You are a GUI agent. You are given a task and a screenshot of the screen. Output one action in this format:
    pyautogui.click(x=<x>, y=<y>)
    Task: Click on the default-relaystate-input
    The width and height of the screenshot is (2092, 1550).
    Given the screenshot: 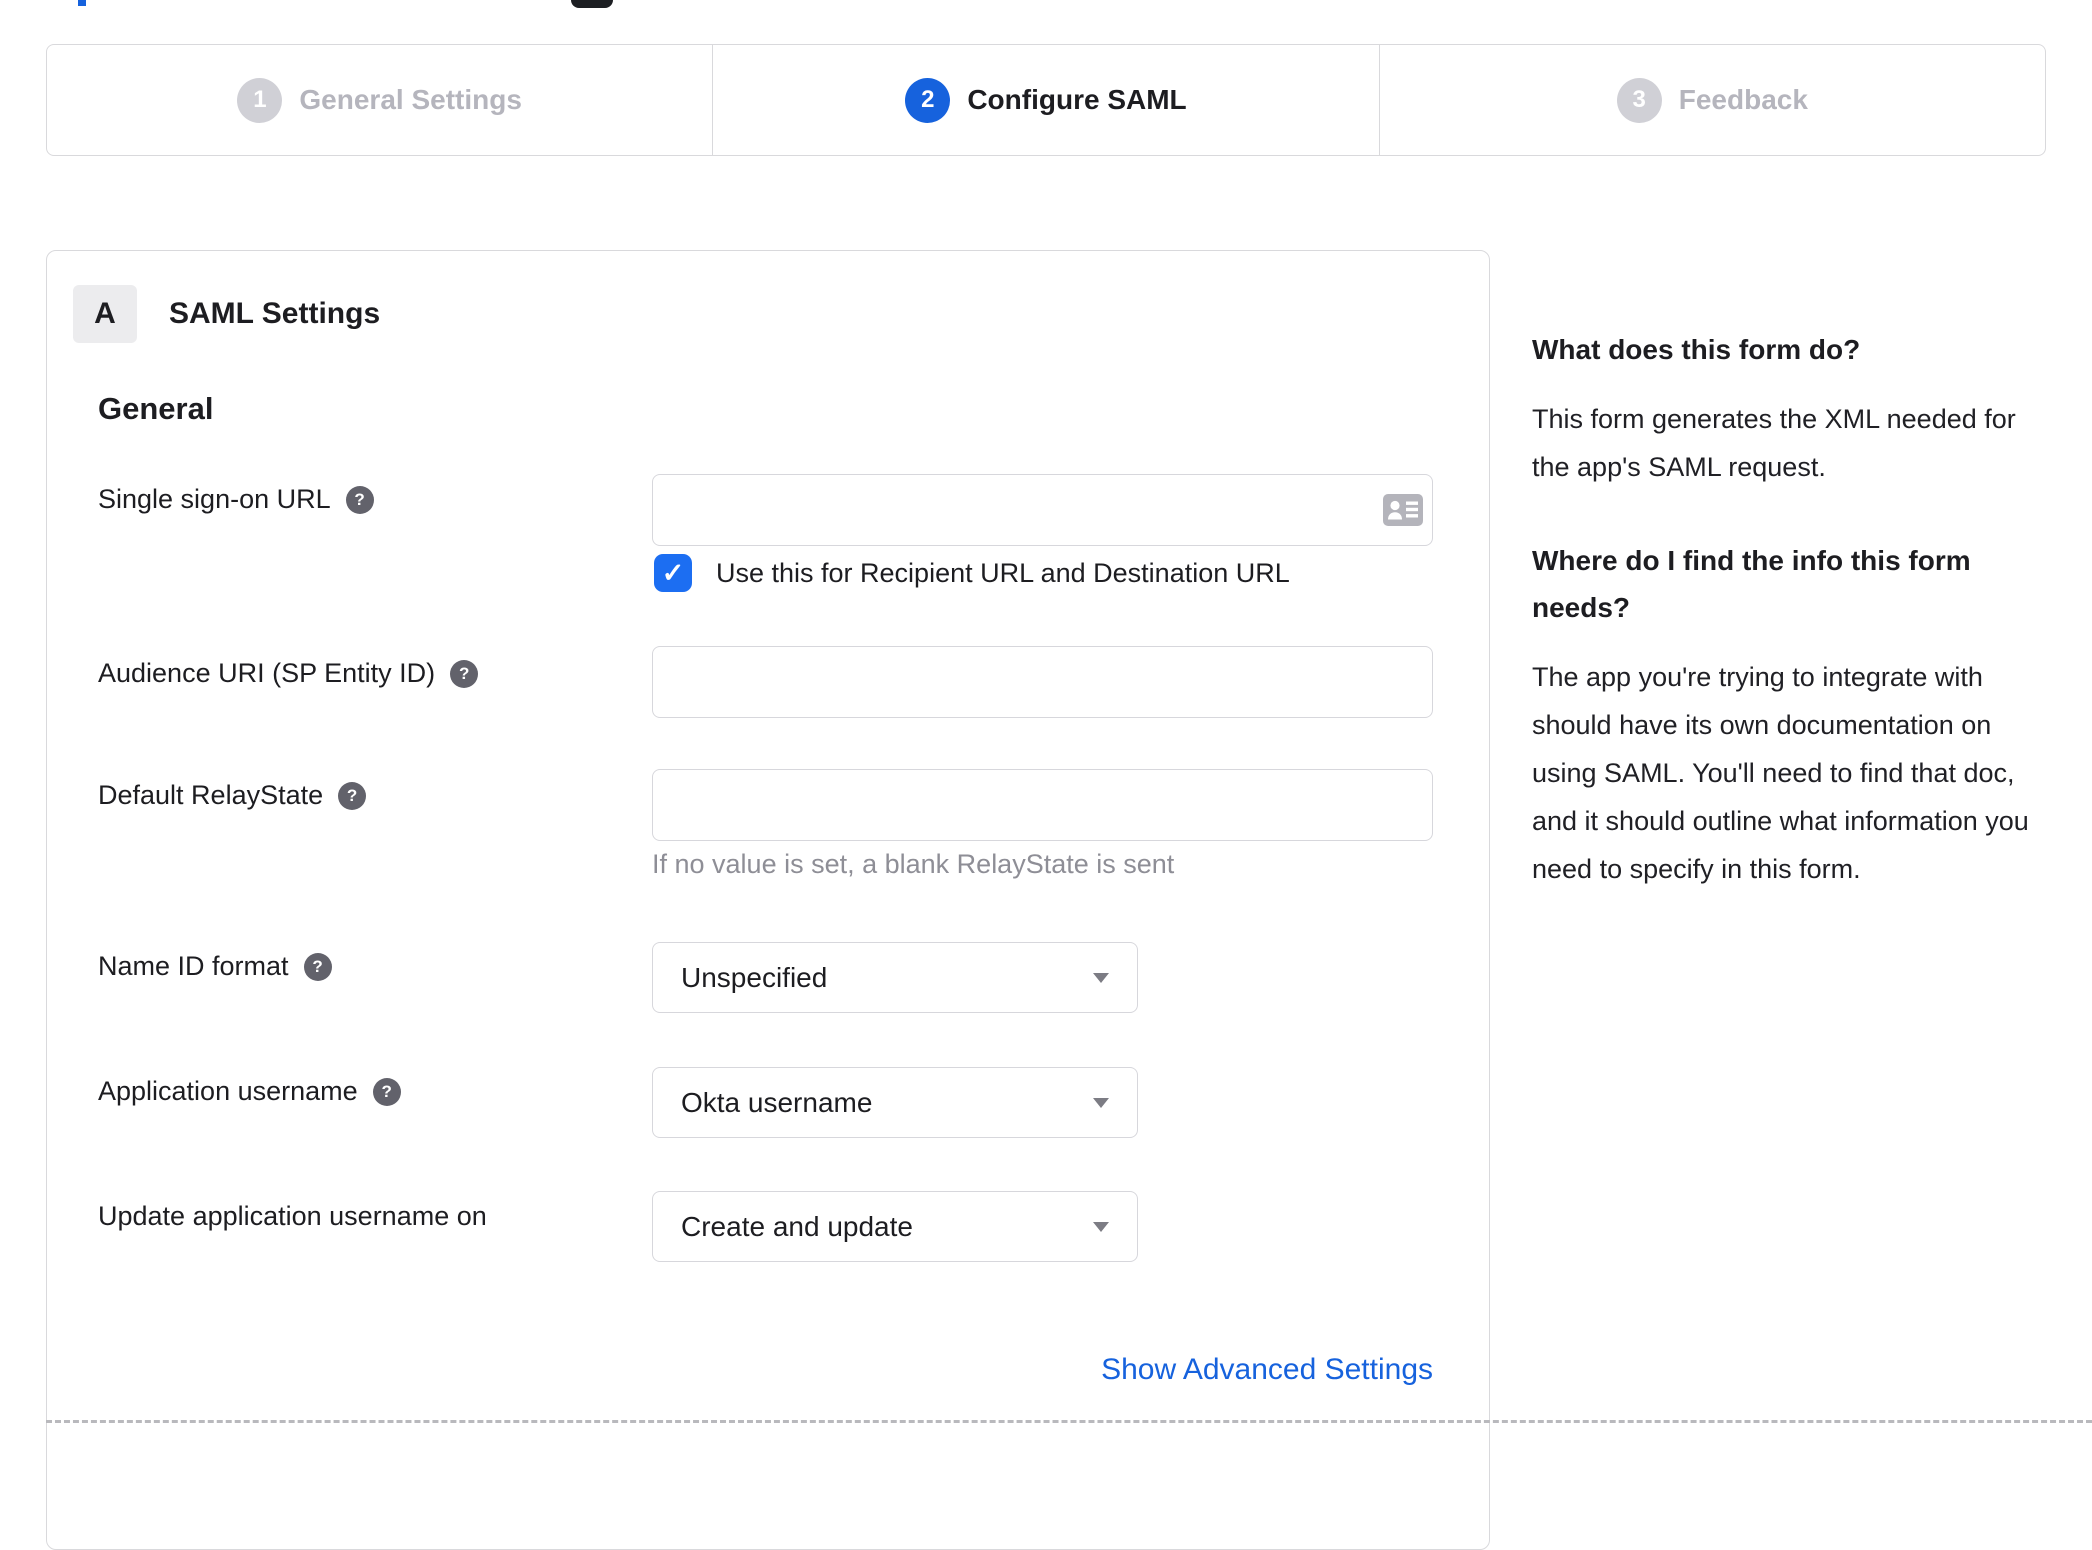 What is the action you would take?
    pyautogui.click(x=1042, y=805)
    